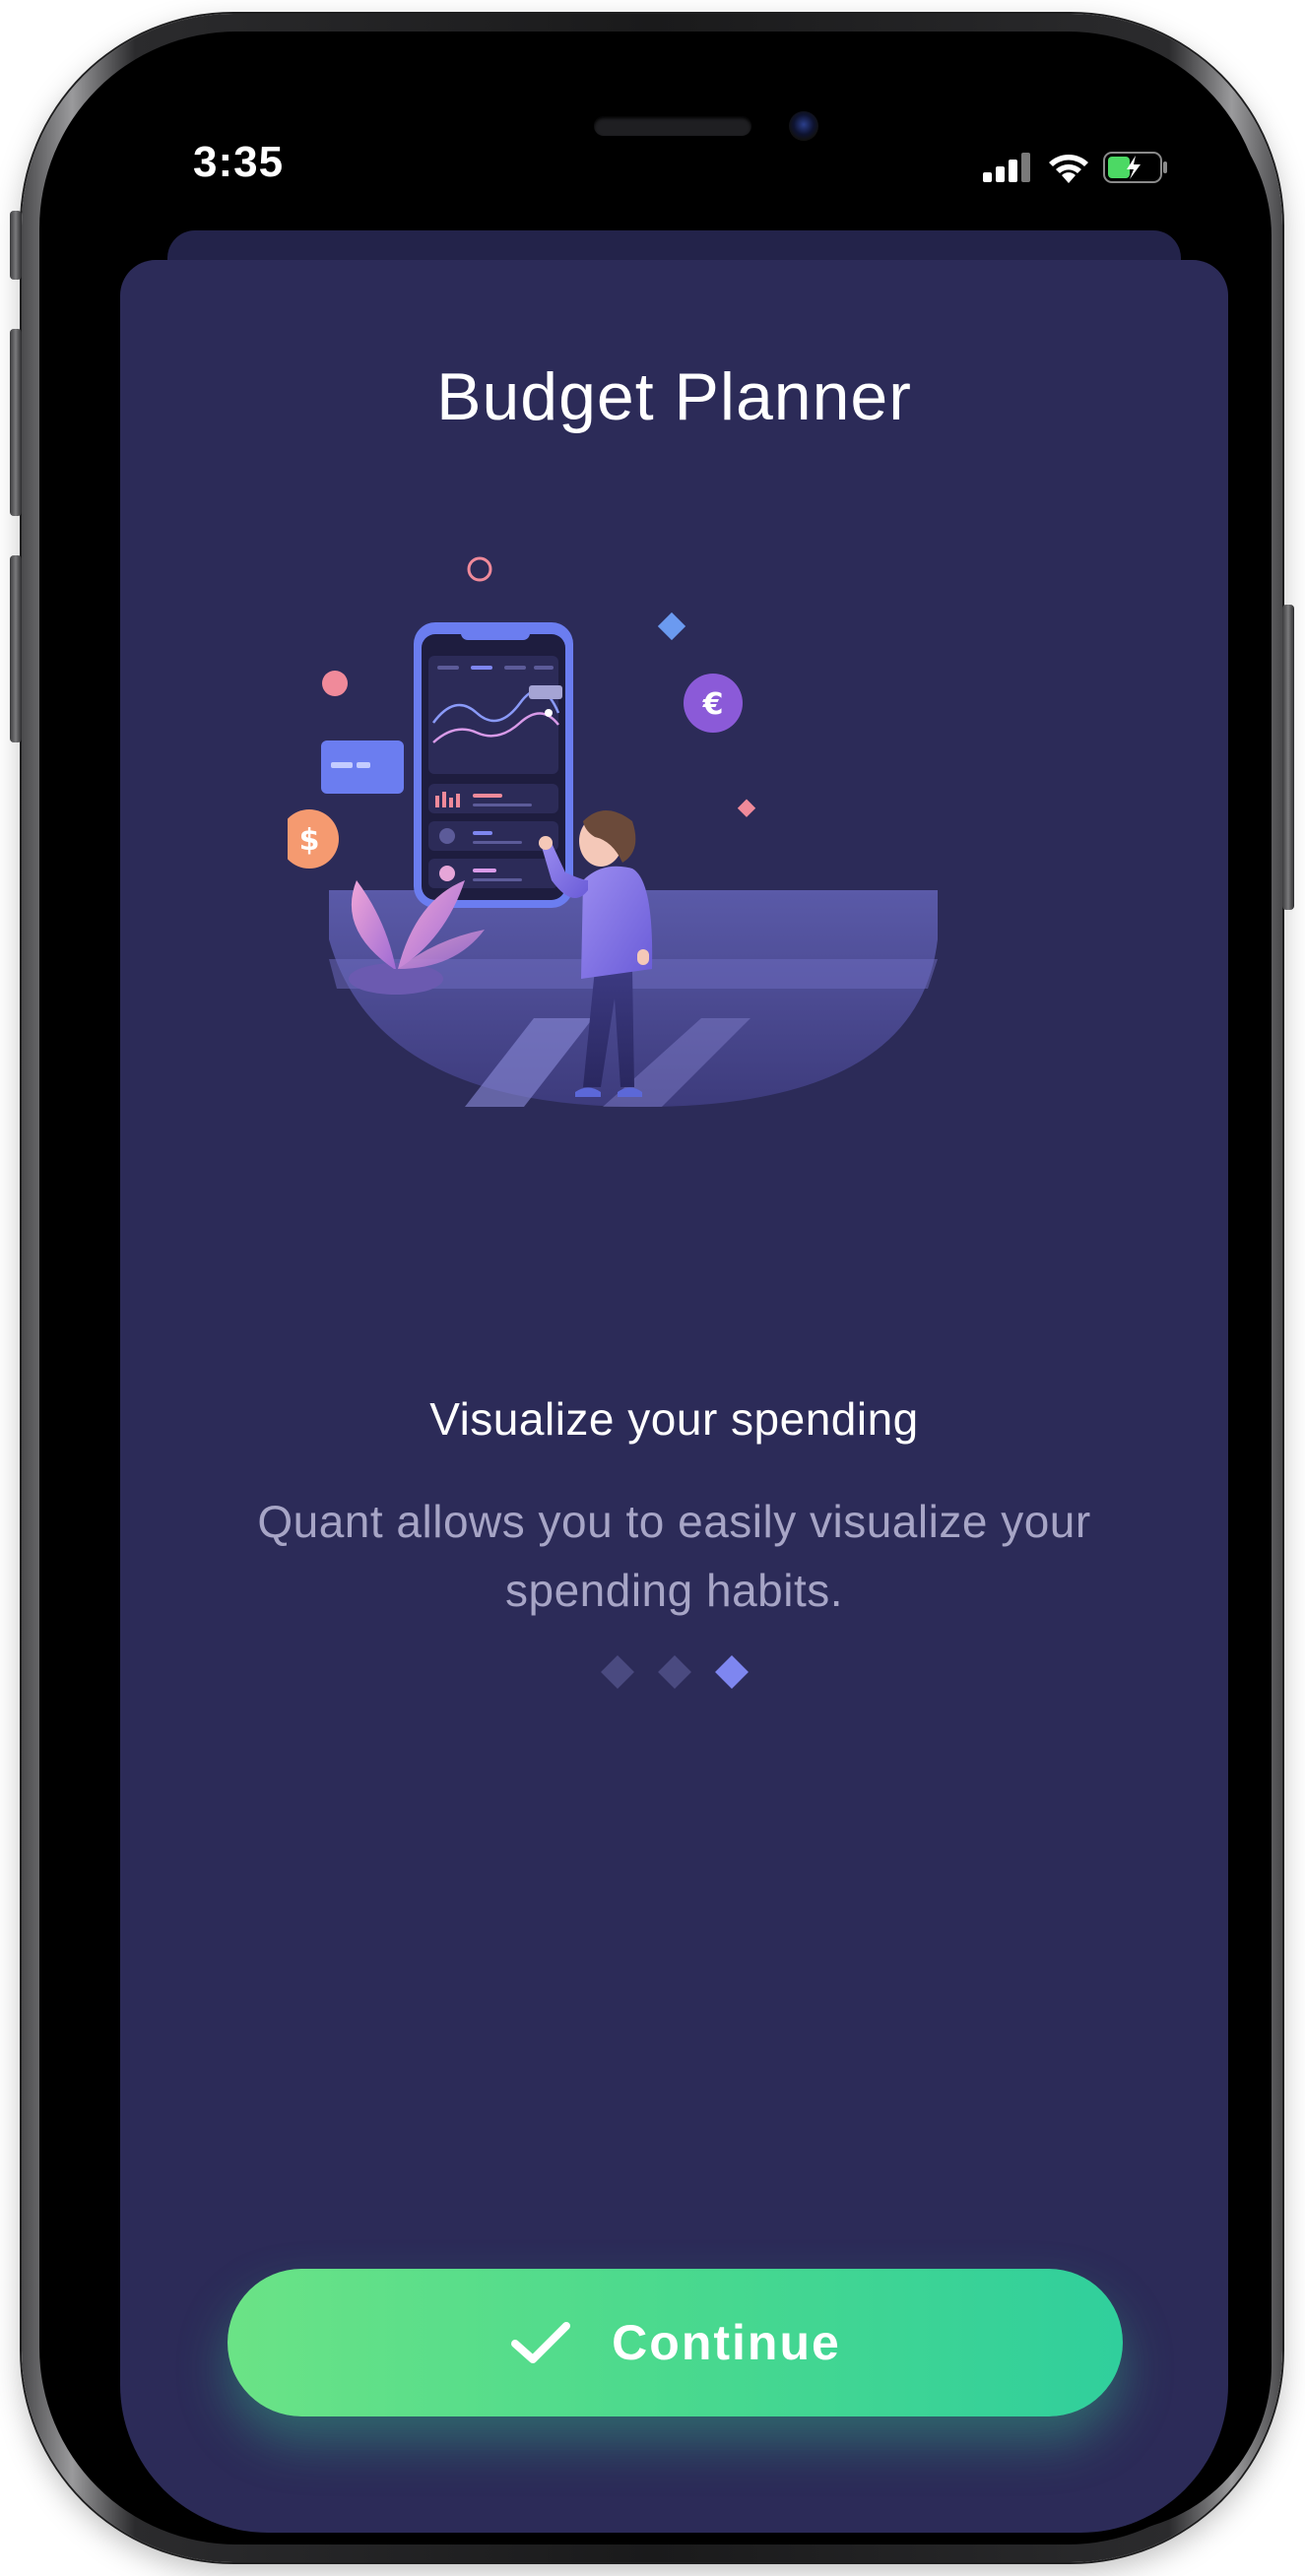 The image size is (1305, 2576). Describe the element at coordinates (674, 396) in the screenshot. I see `page-title: Budget Planner` at that location.